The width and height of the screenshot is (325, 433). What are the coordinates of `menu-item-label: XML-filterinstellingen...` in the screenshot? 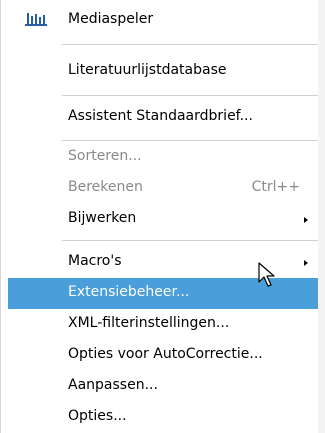 It's located at (149, 323).